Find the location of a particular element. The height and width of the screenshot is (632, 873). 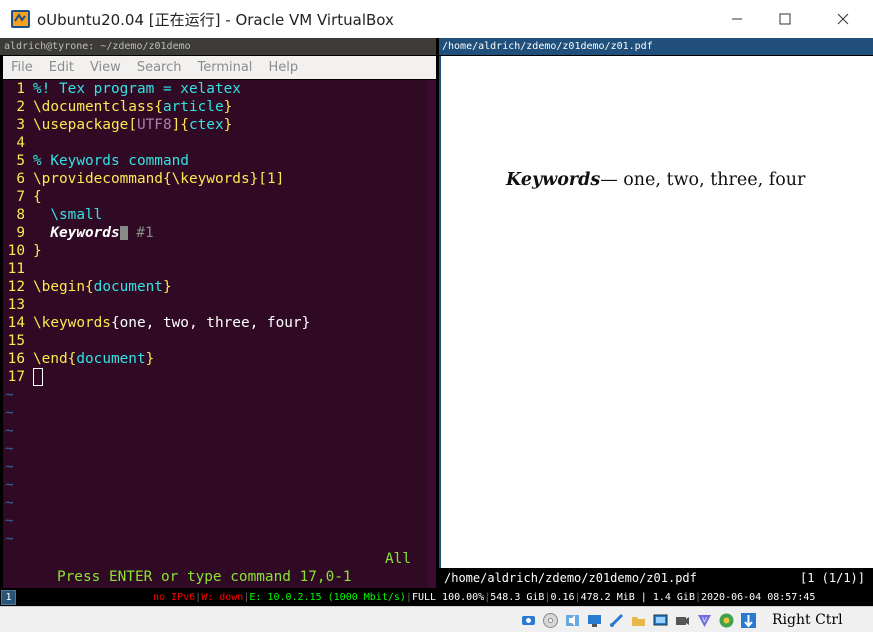

svg-text: V is located at coordinates (704, 620).